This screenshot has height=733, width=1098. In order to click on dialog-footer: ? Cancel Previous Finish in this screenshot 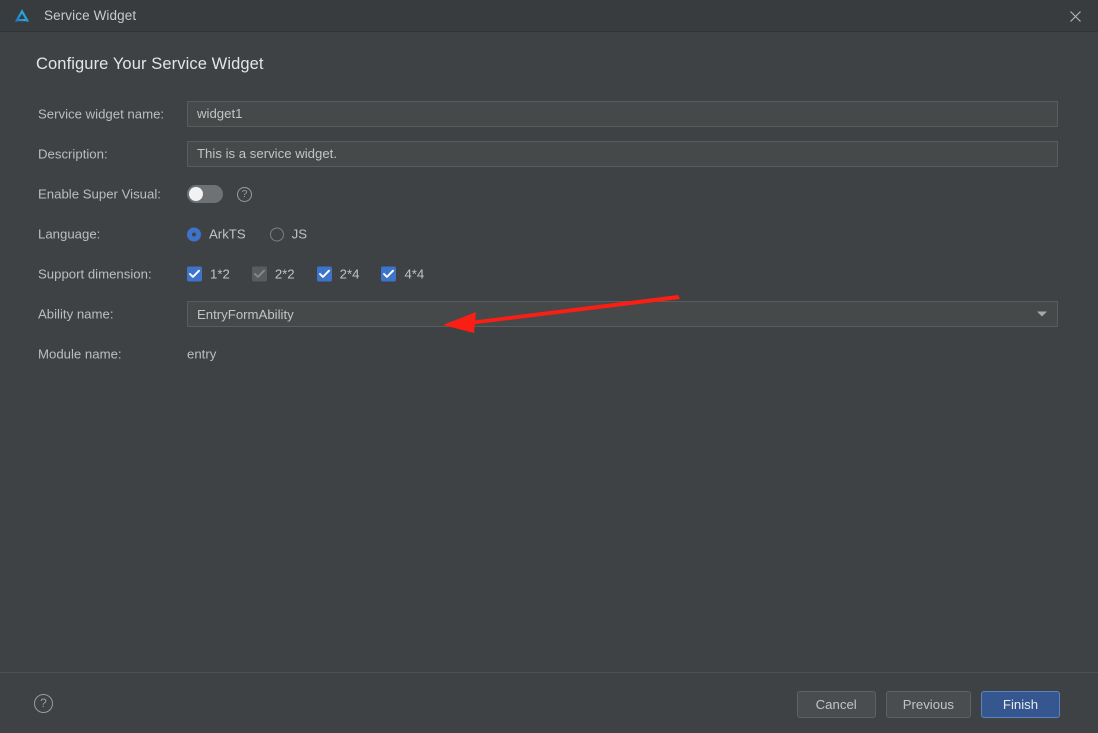, I will do `click(549, 702)`.